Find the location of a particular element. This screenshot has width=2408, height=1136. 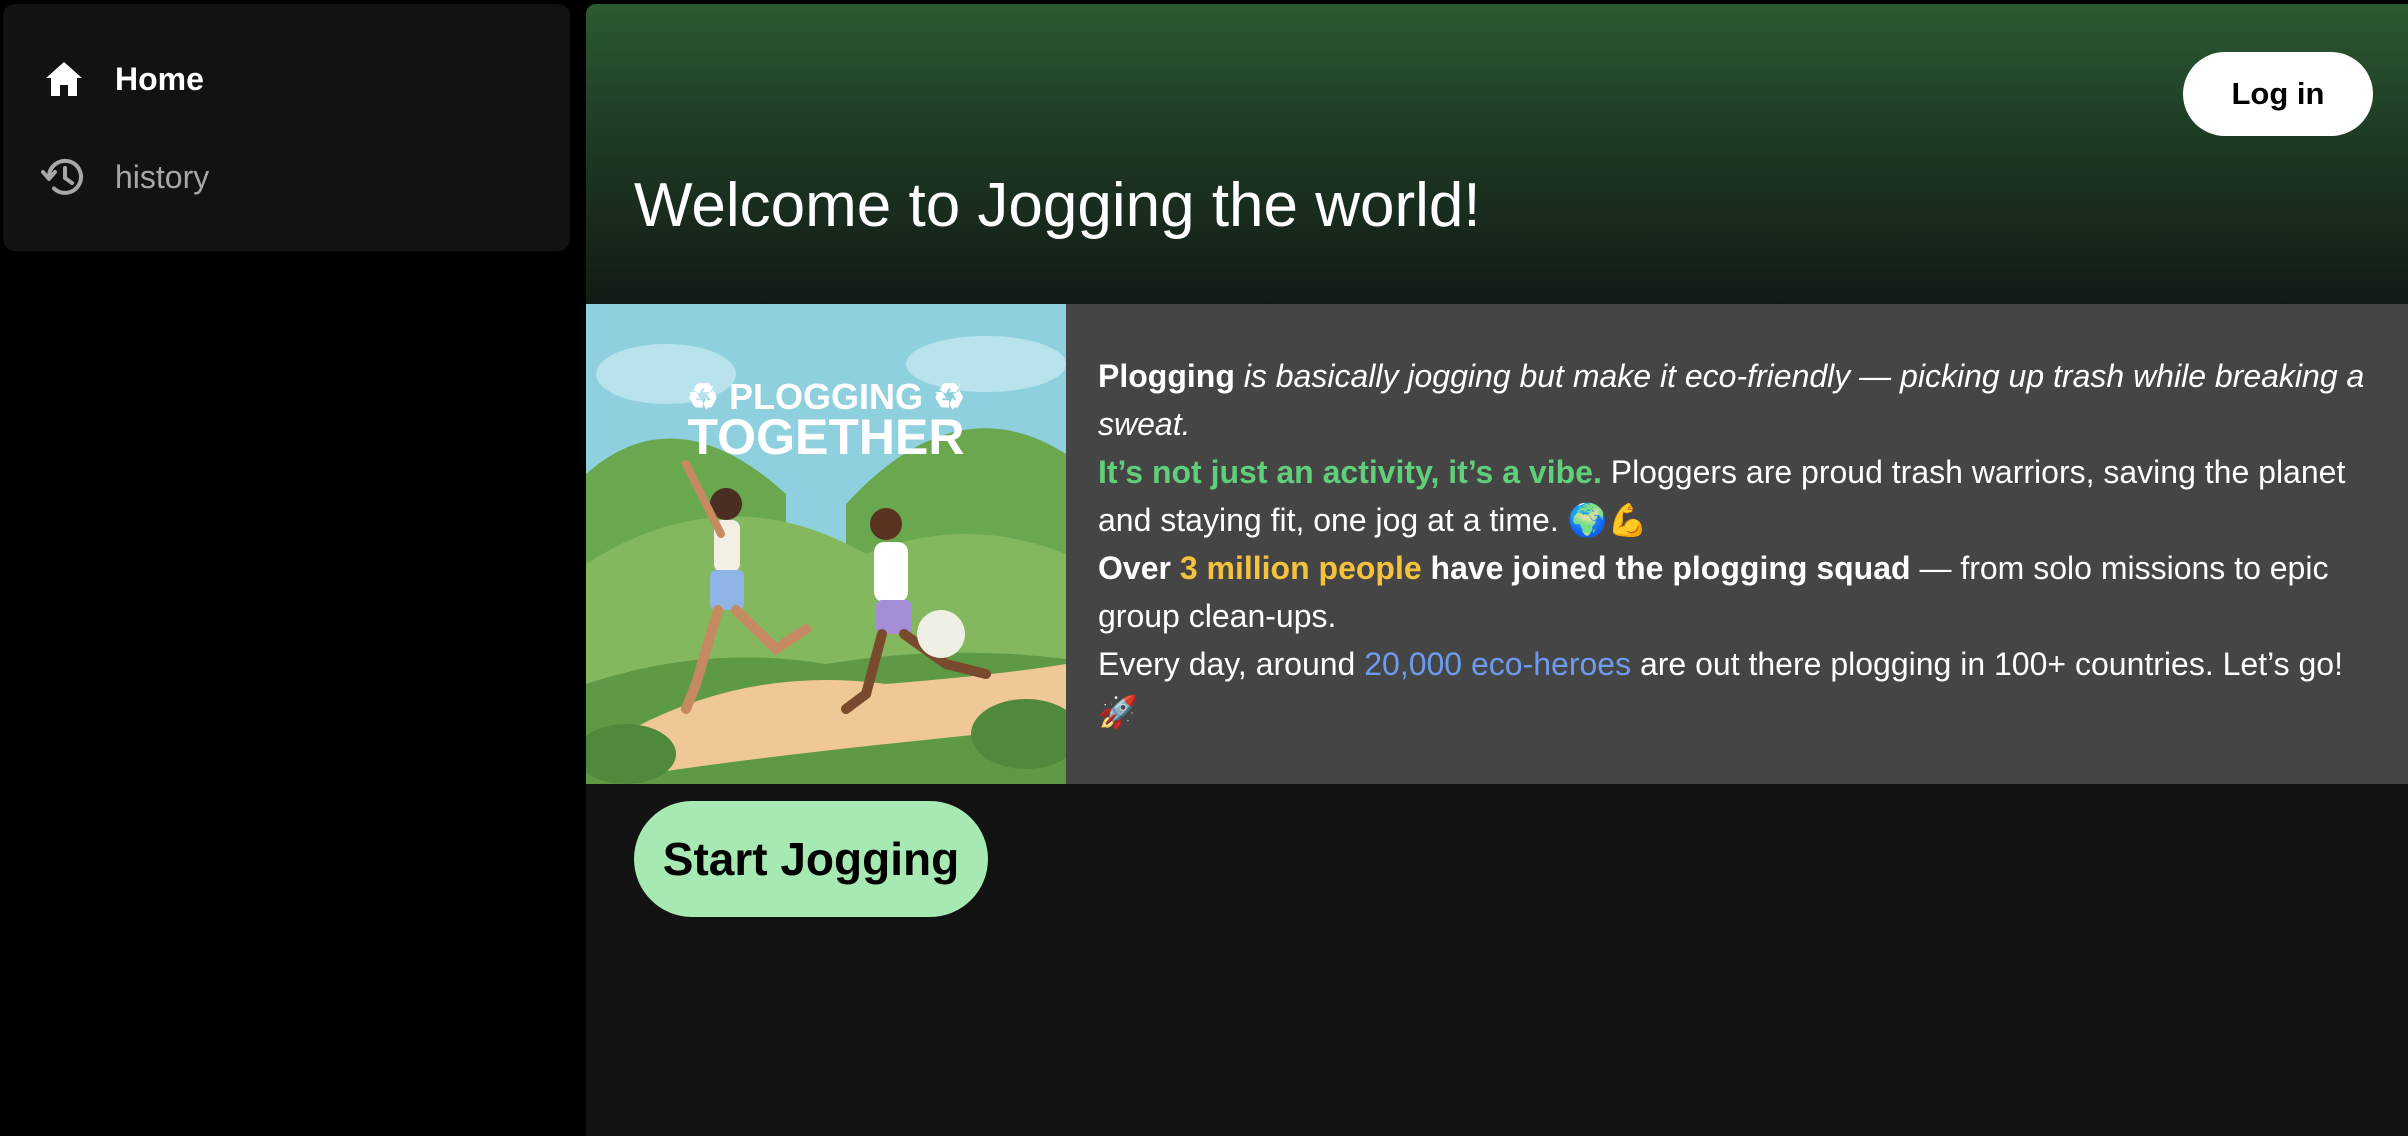

sidebar-item-history: history is located at coordinates (125, 177).